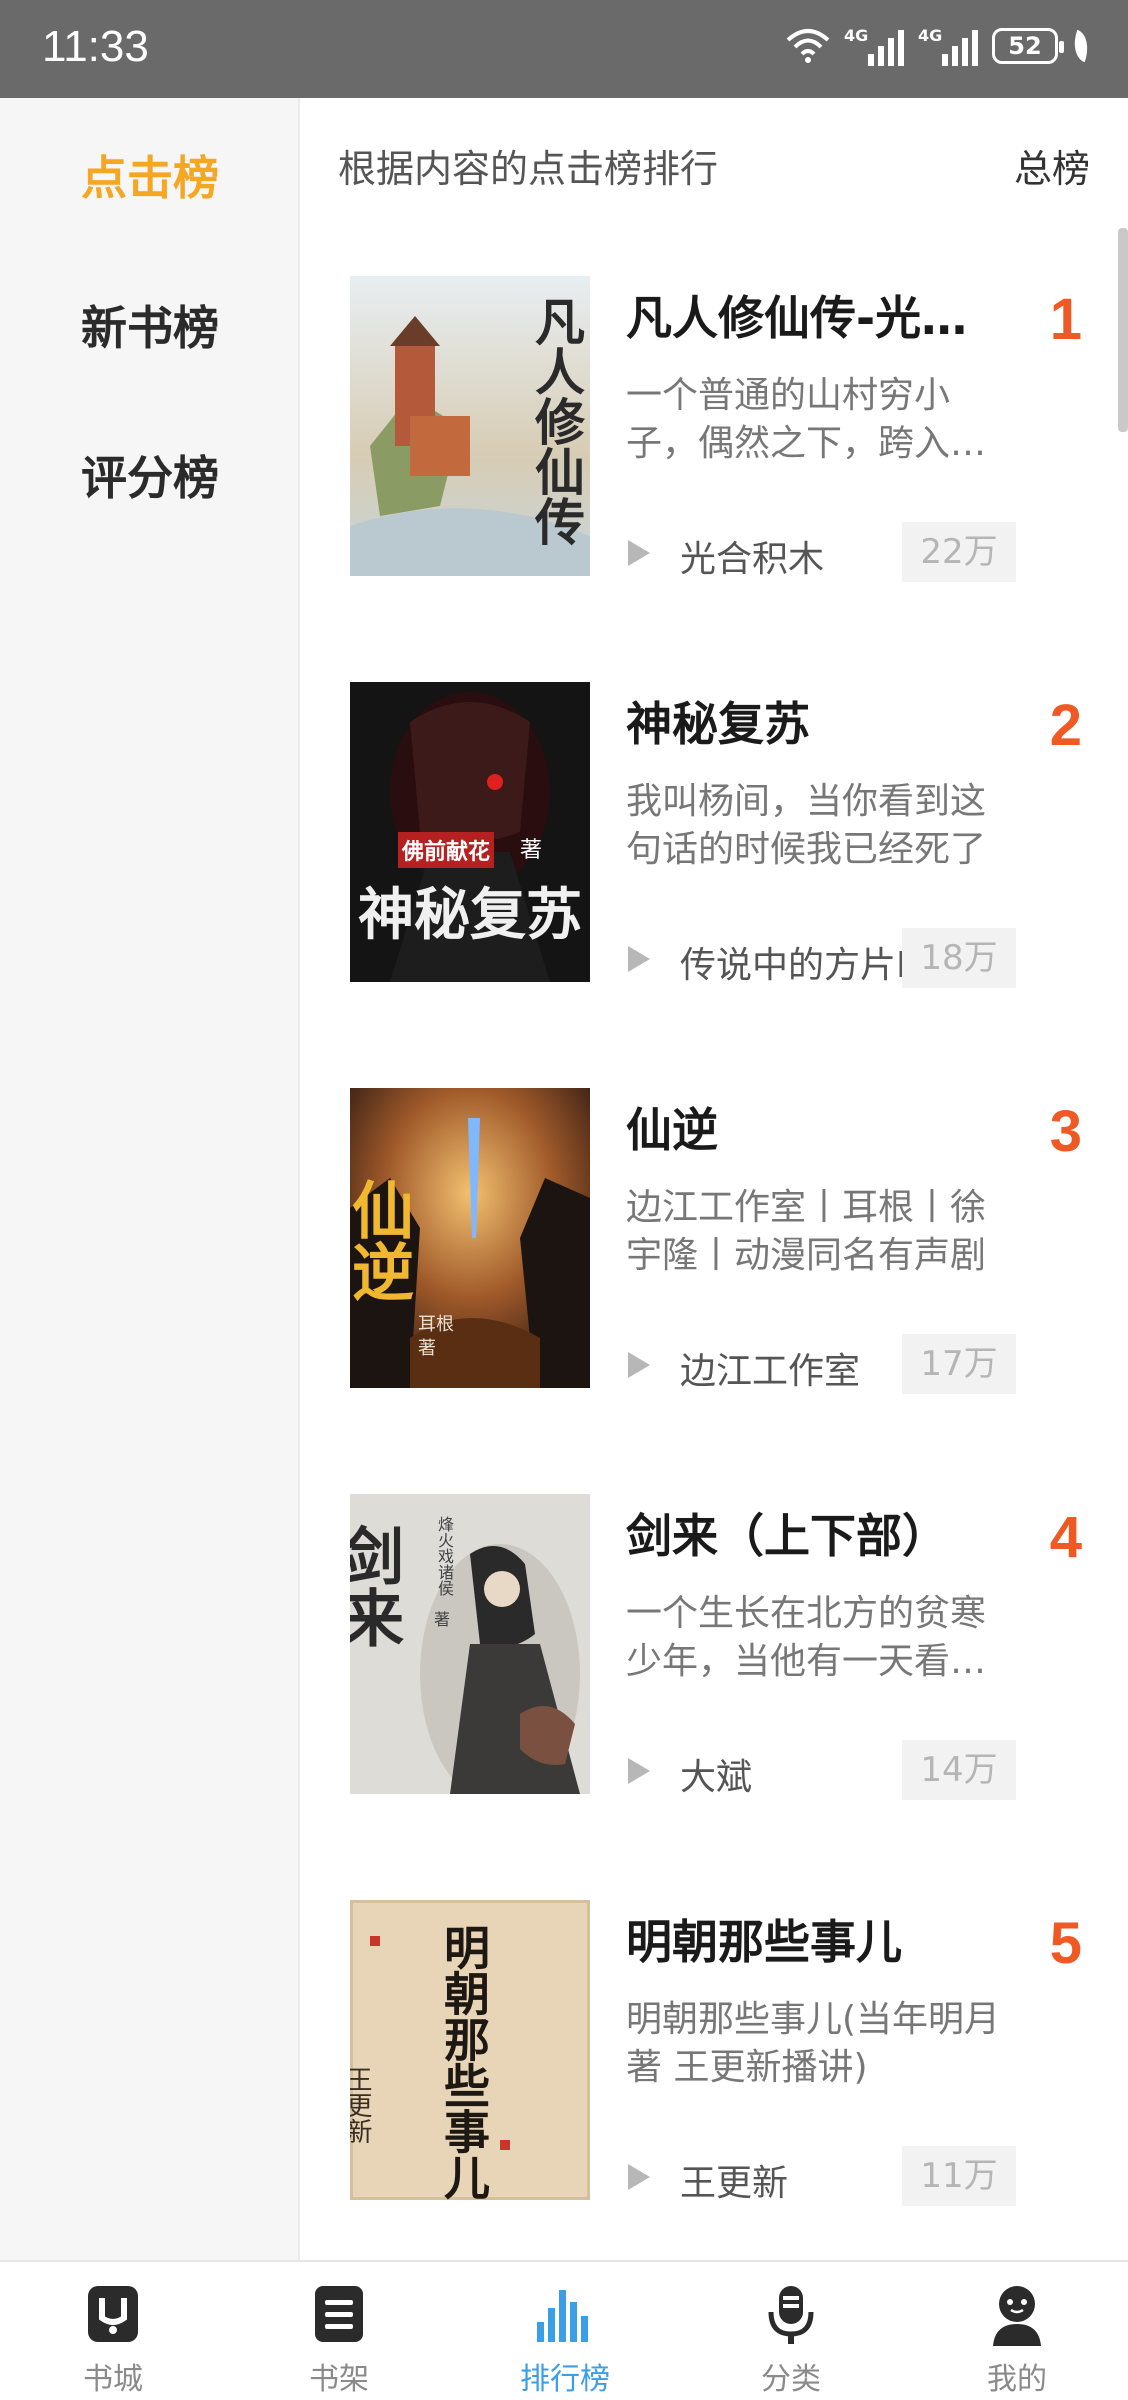 This screenshot has width=1128, height=2400. What do you see at coordinates (764, 1942) in the screenshot?
I see `book-title: 明朝那些事儿` at bounding box center [764, 1942].